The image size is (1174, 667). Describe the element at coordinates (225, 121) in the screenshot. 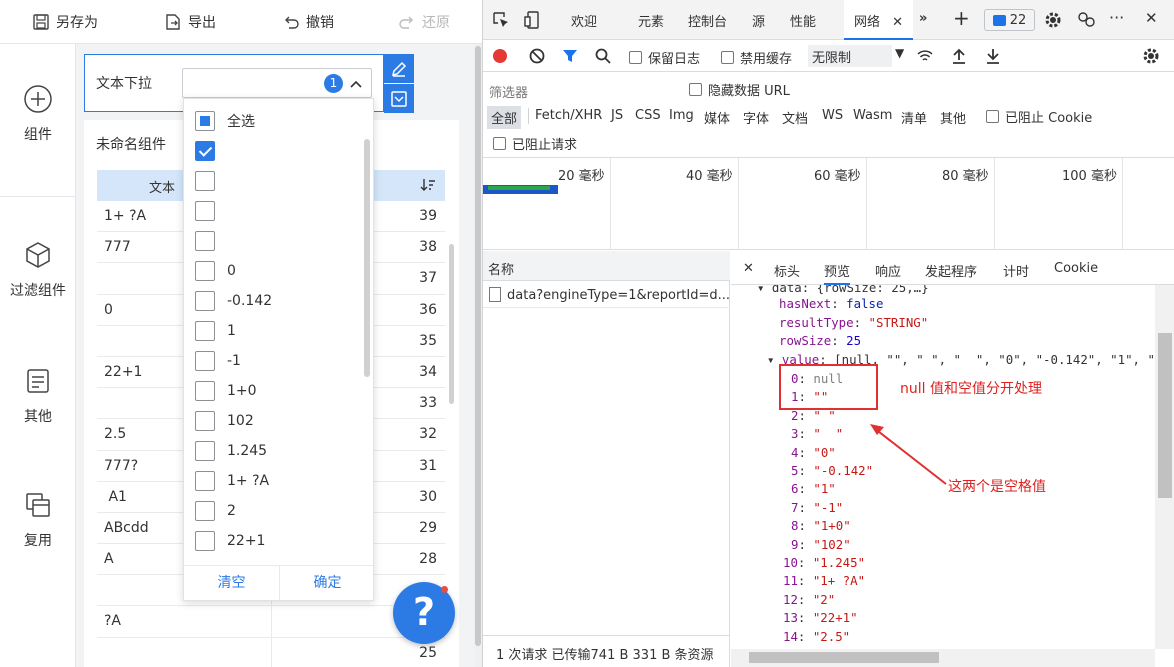

I see `select-all-option: 全选` at that location.